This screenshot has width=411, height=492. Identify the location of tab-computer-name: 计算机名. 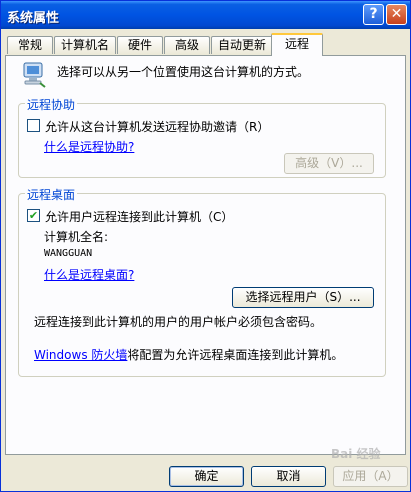
(85, 45).